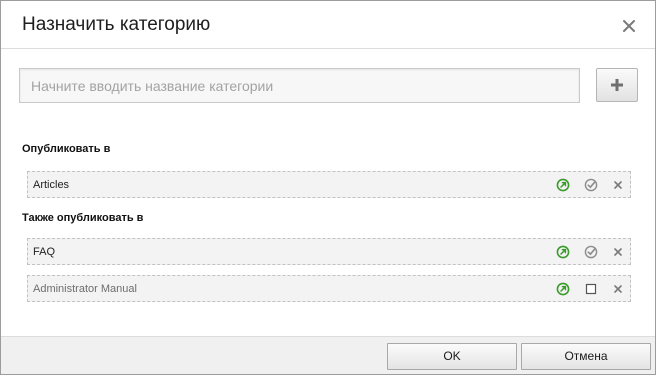  Describe the element at coordinates (83, 218) in the screenshot. I see `also-publish-in-label: Также опубликовать в` at that location.